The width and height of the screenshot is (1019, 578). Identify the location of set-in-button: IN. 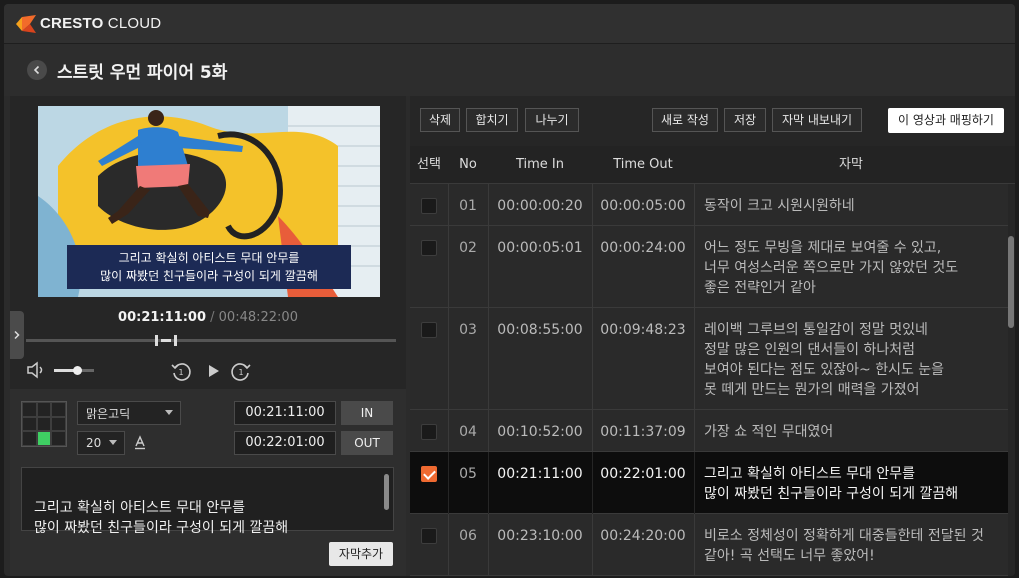
(367, 413).